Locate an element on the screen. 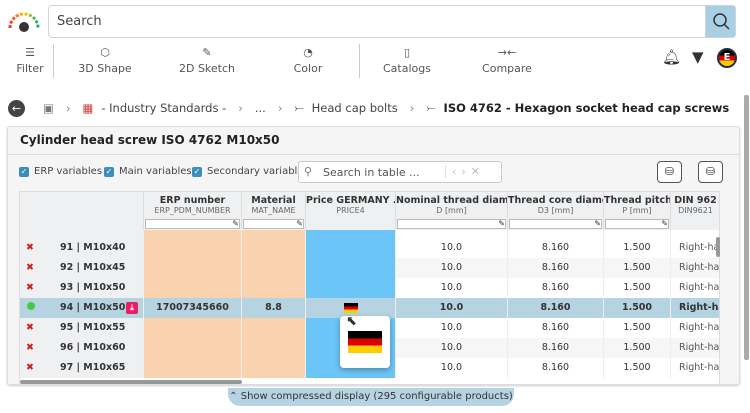 The image size is (750, 413). home-icon: ▣ is located at coordinates (48, 108).